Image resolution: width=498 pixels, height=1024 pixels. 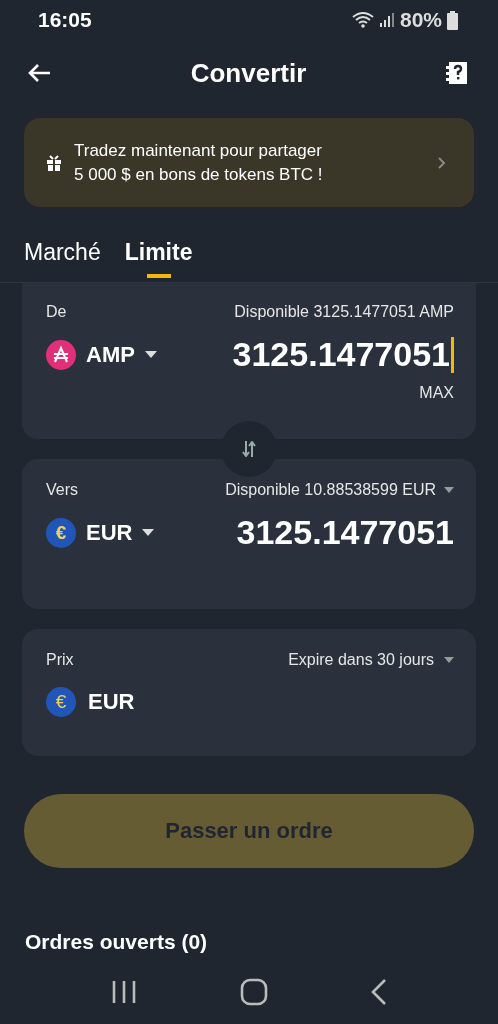 What do you see at coordinates (344, 312) in the screenshot?
I see `available-balance: Disponible 3125.1477051 AMP` at bounding box center [344, 312].